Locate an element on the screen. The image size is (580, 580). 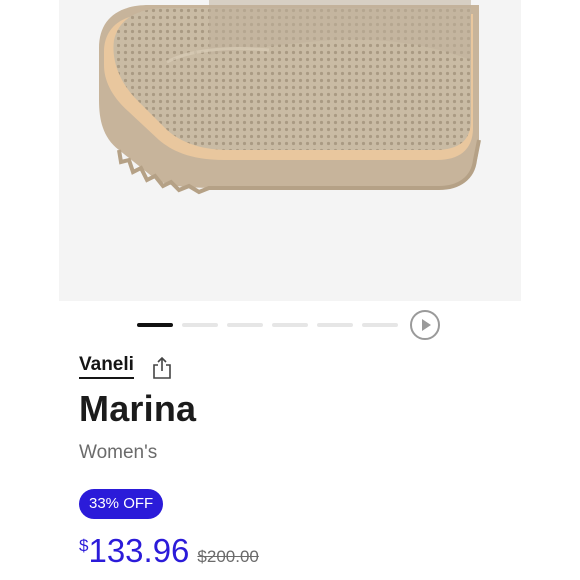
brand-row: Vaneli is located at coordinates (125, 367).